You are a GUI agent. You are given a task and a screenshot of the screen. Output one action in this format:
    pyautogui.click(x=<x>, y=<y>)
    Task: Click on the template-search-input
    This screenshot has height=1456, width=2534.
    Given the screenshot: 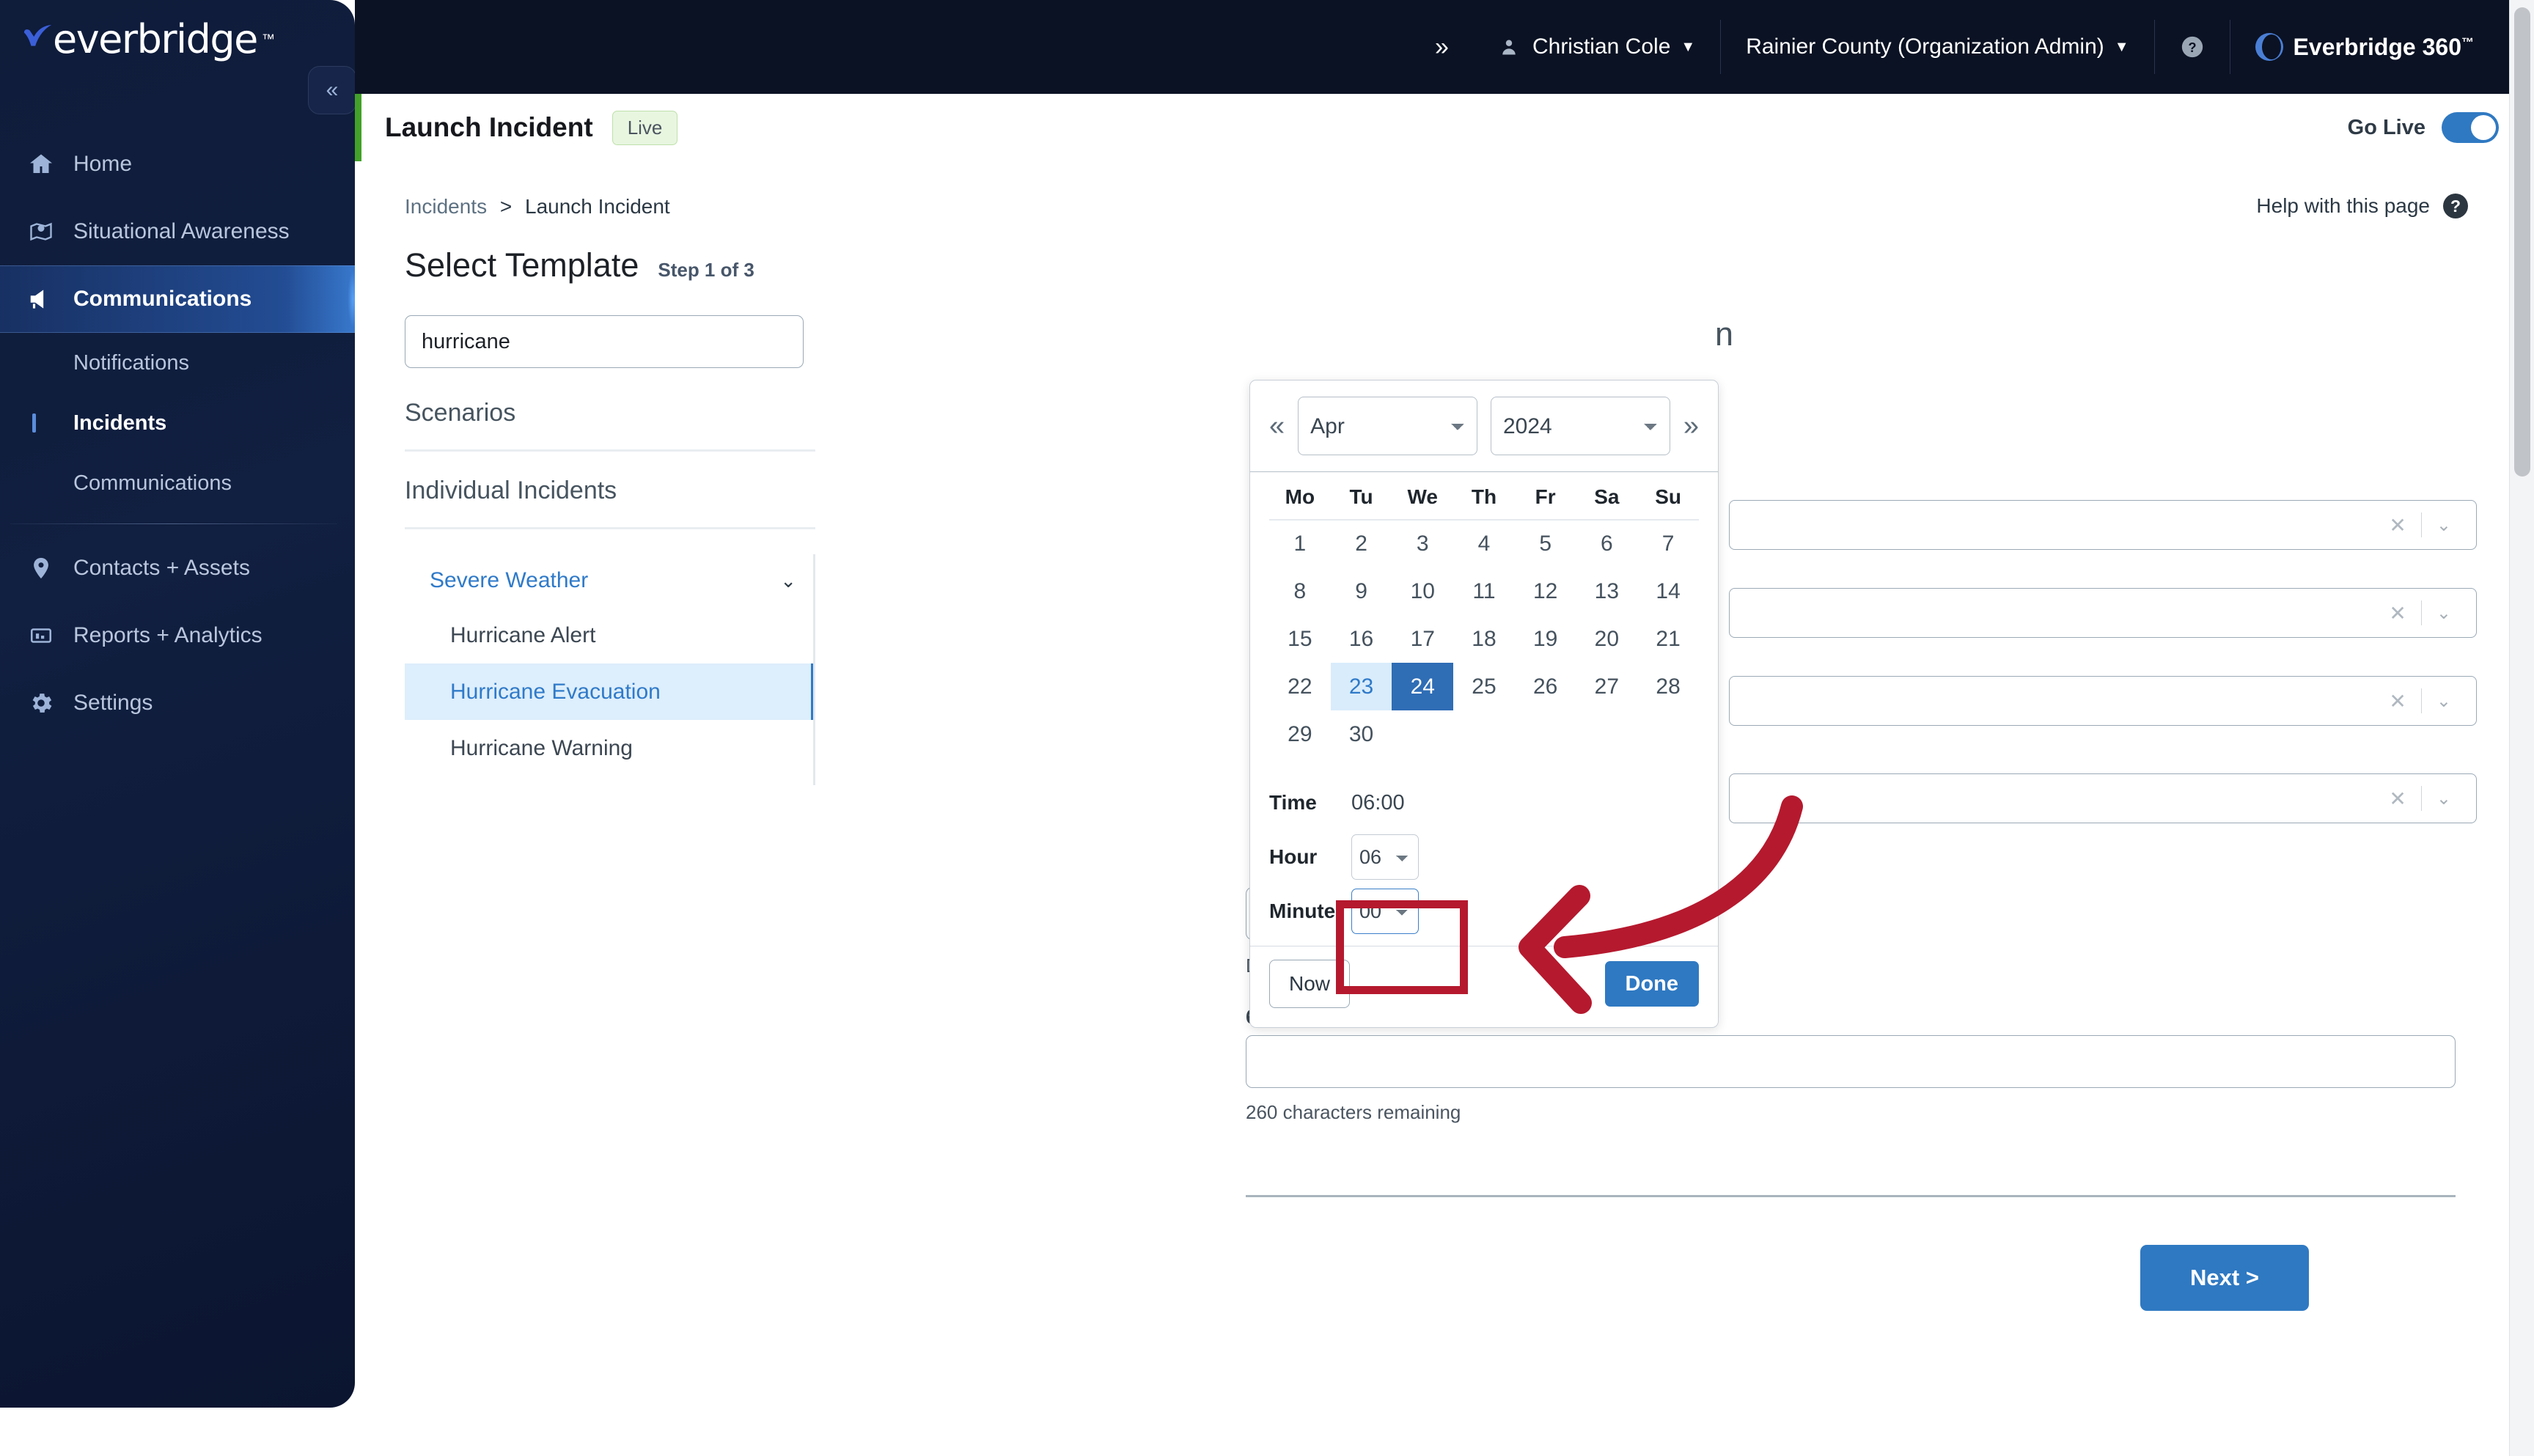 What is the action you would take?
    pyautogui.click(x=604, y=341)
    